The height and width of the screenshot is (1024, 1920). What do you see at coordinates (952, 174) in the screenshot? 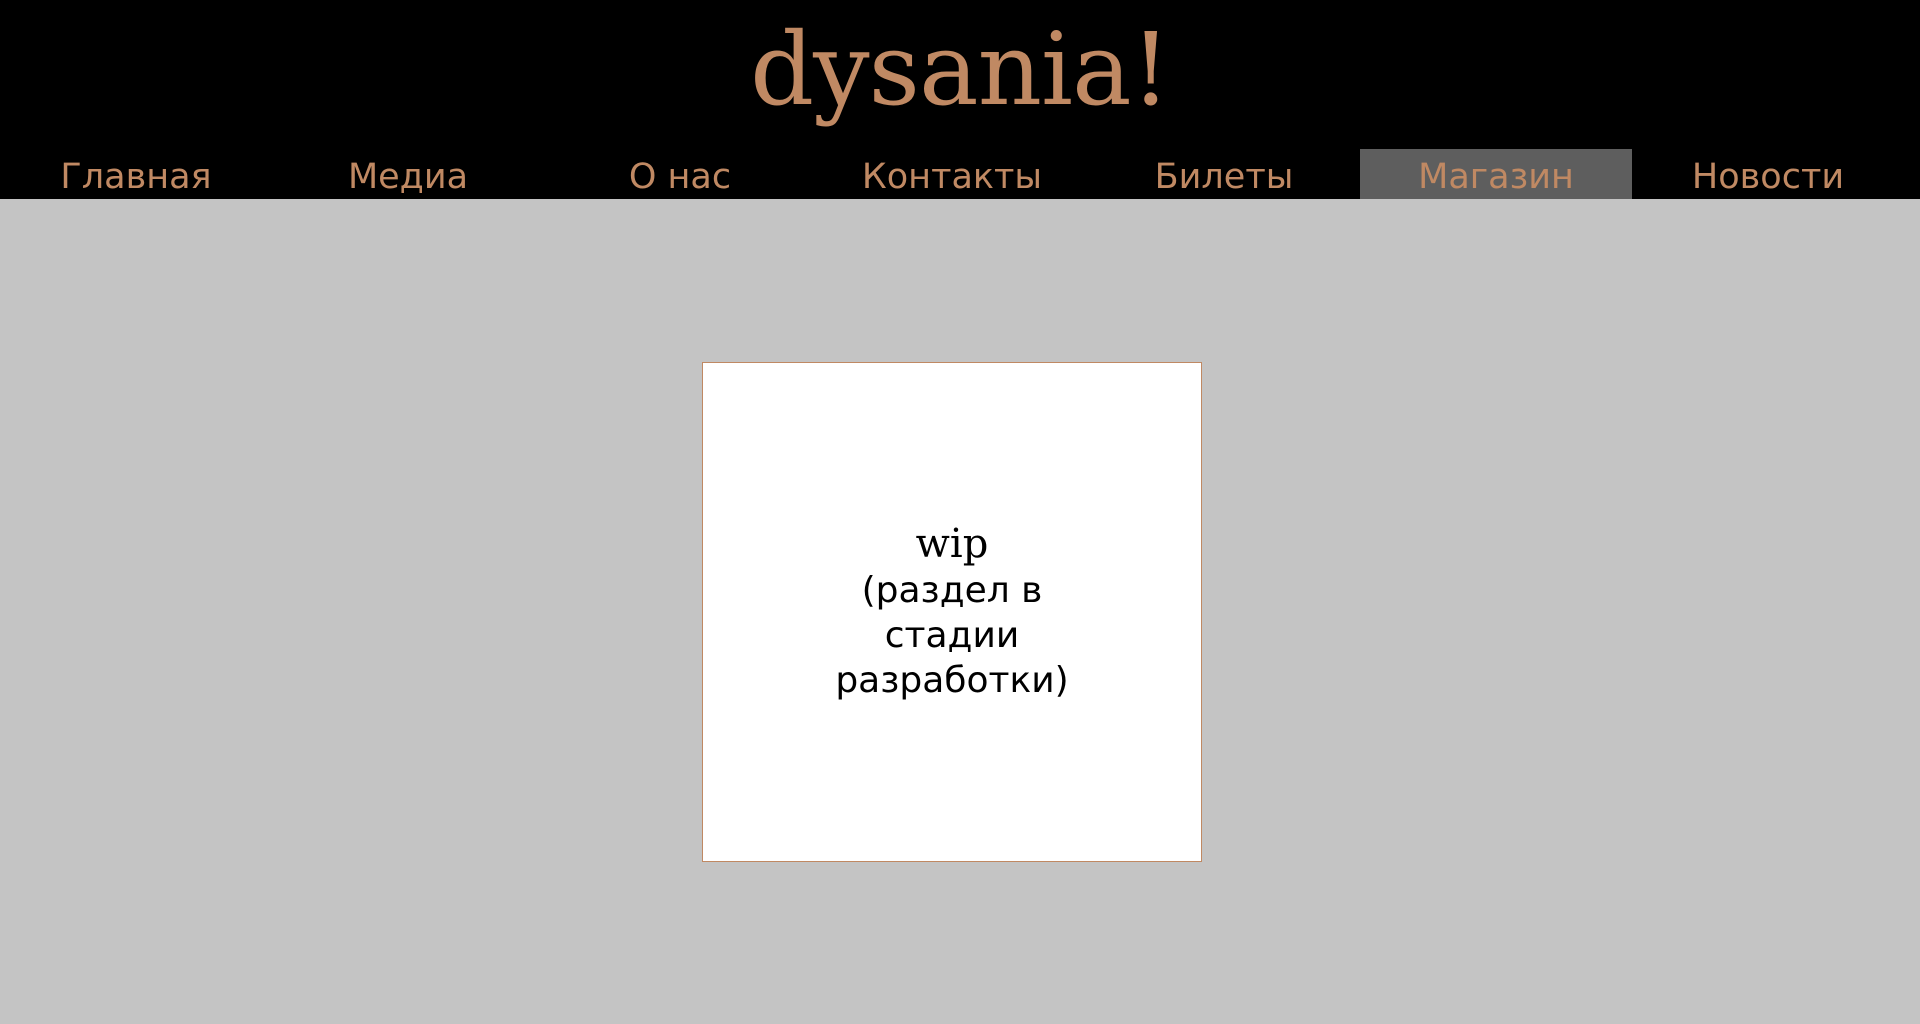
I see `nav-item-contacts: Контакты` at bounding box center [952, 174].